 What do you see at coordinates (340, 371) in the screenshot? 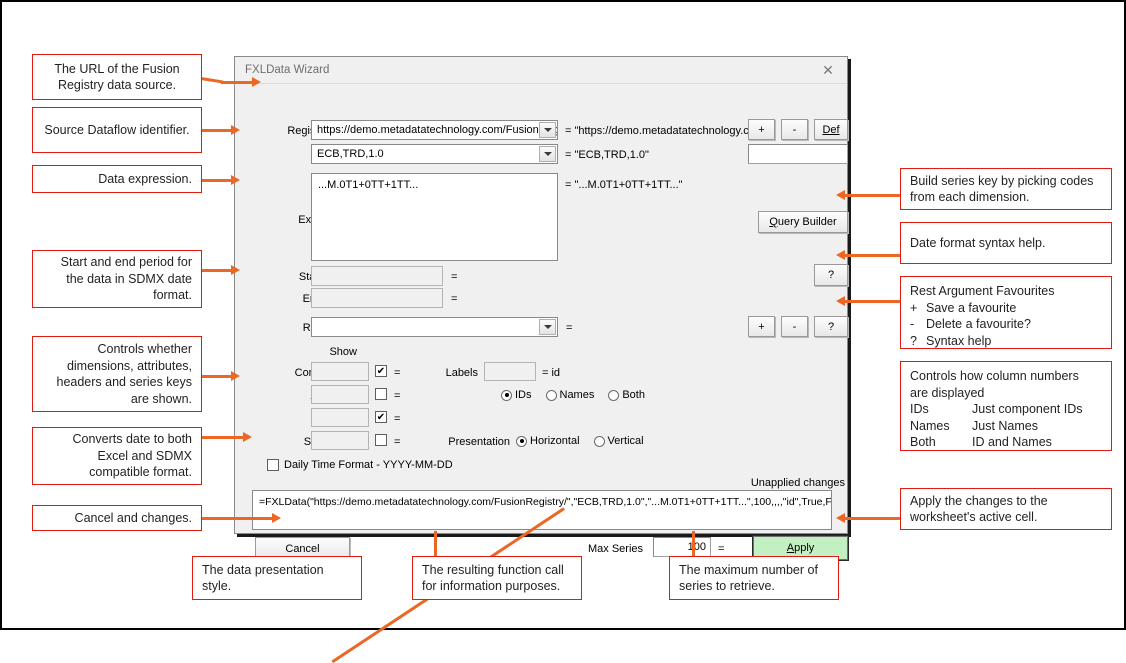
I see `components-input` at bounding box center [340, 371].